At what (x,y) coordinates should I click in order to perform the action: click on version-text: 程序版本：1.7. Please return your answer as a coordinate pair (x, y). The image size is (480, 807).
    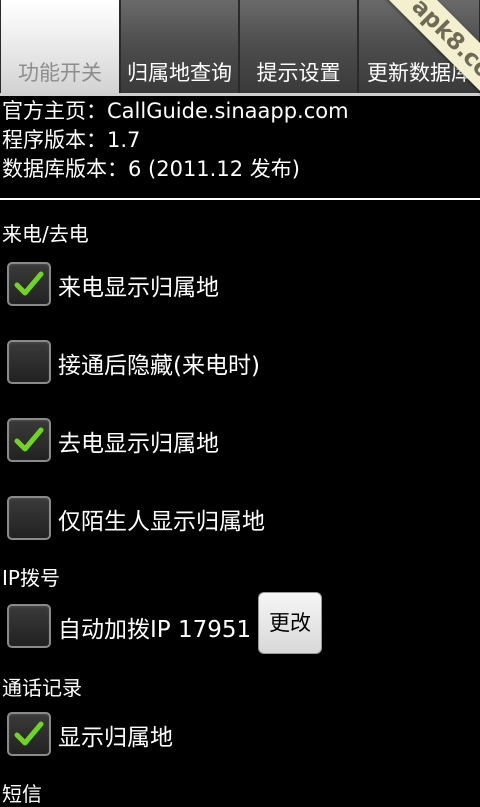
    Looking at the image, I should click on (71, 140).